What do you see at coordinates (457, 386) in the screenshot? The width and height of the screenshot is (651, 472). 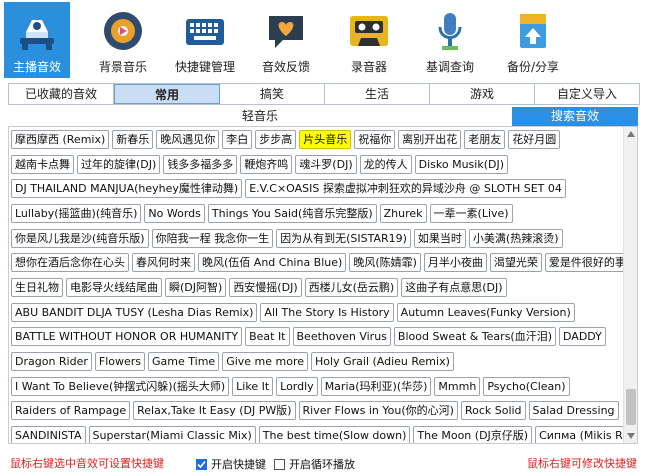 I see `sound-tag: Mmmh` at bounding box center [457, 386].